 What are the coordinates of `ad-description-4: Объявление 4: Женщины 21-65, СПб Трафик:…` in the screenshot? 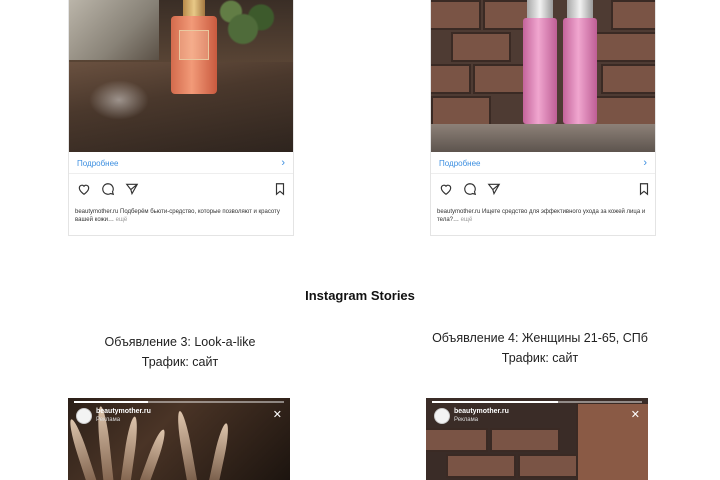 It's located at (540, 348).